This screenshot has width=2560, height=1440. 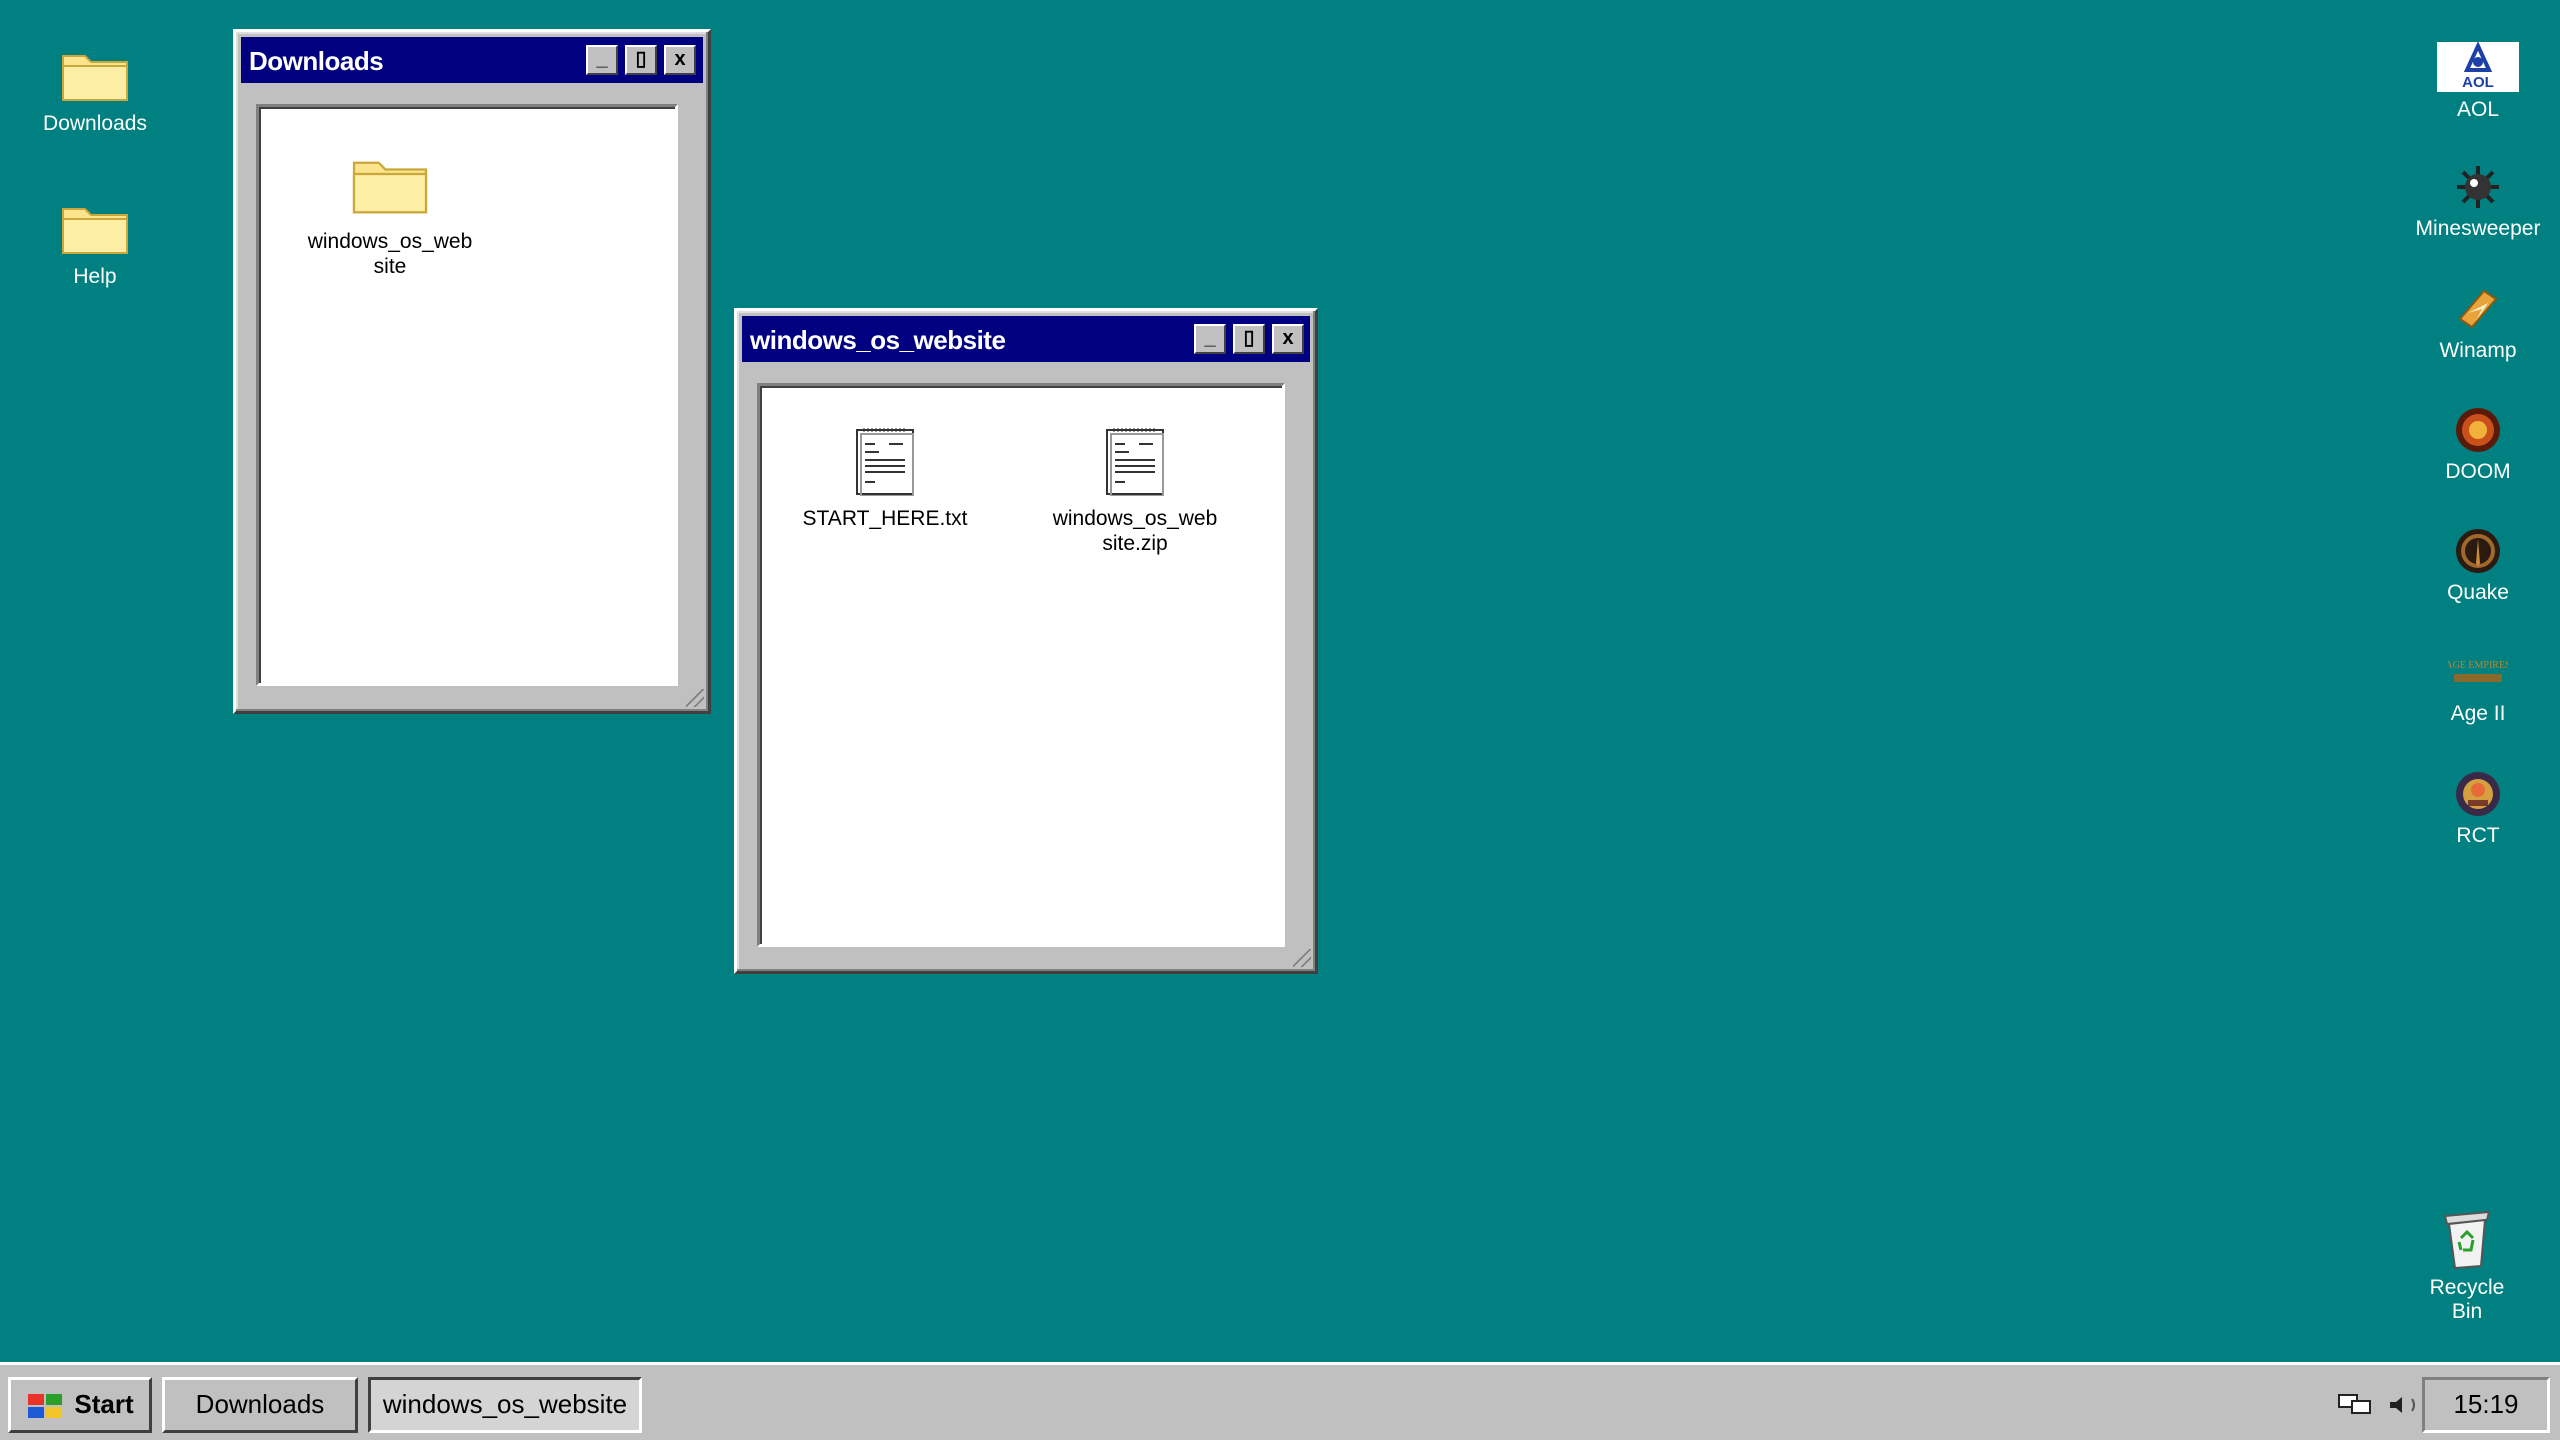 I want to click on desktop-icon-quake: Quake, so click(x=2478, y=566).